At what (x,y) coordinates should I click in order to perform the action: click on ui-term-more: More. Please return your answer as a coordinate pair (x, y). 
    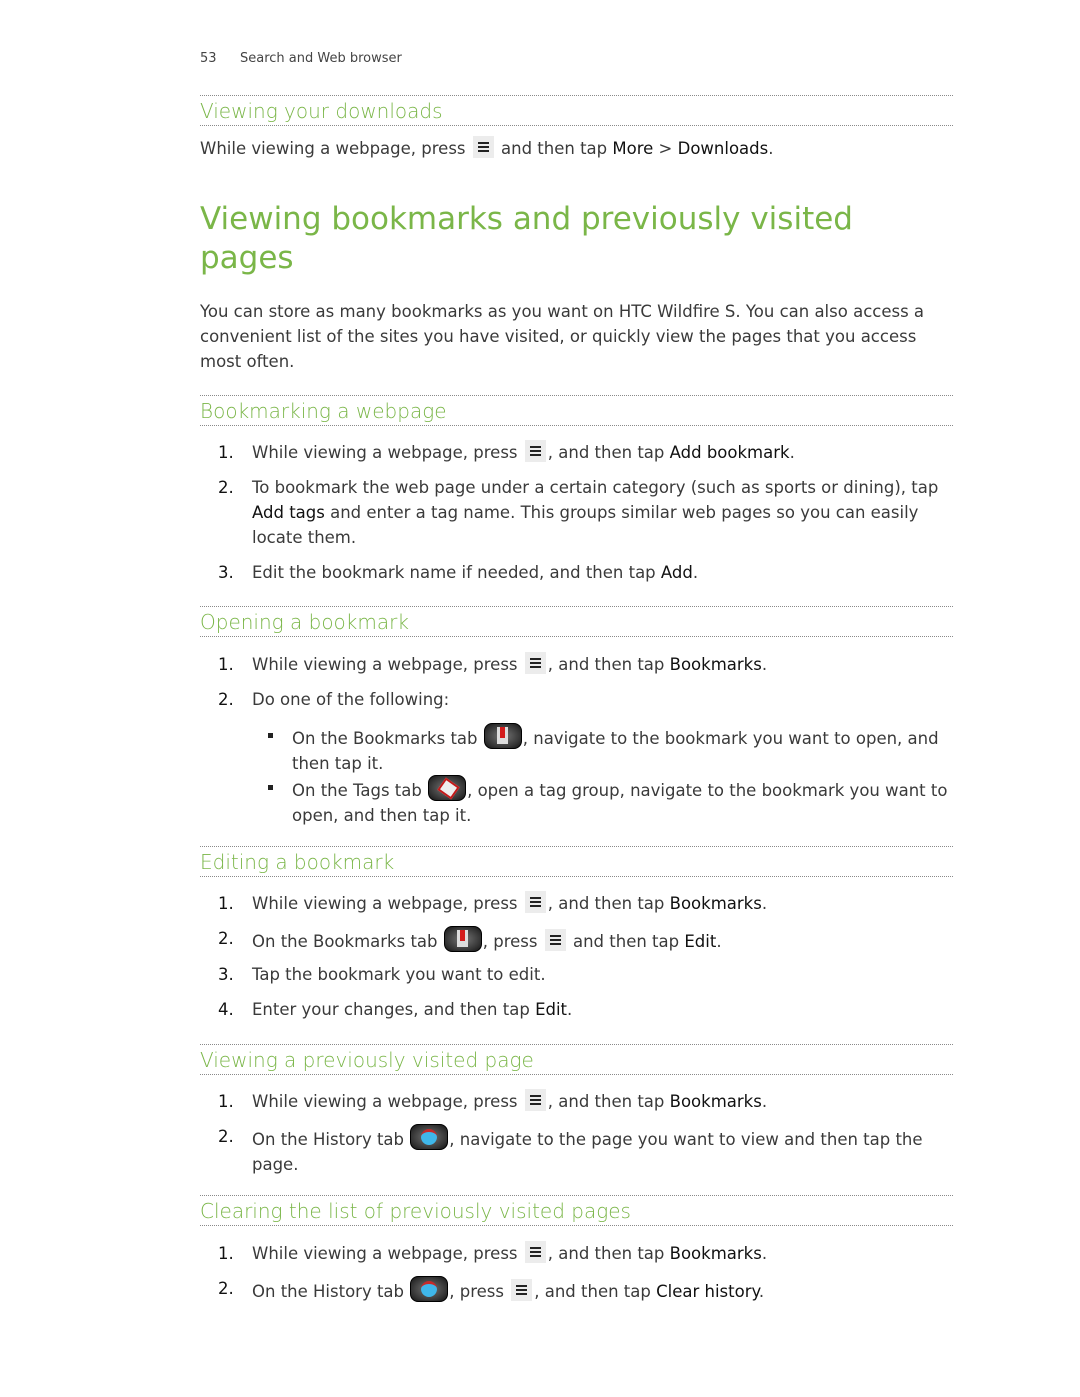
    Looking at the image, I should click on (633, 148).